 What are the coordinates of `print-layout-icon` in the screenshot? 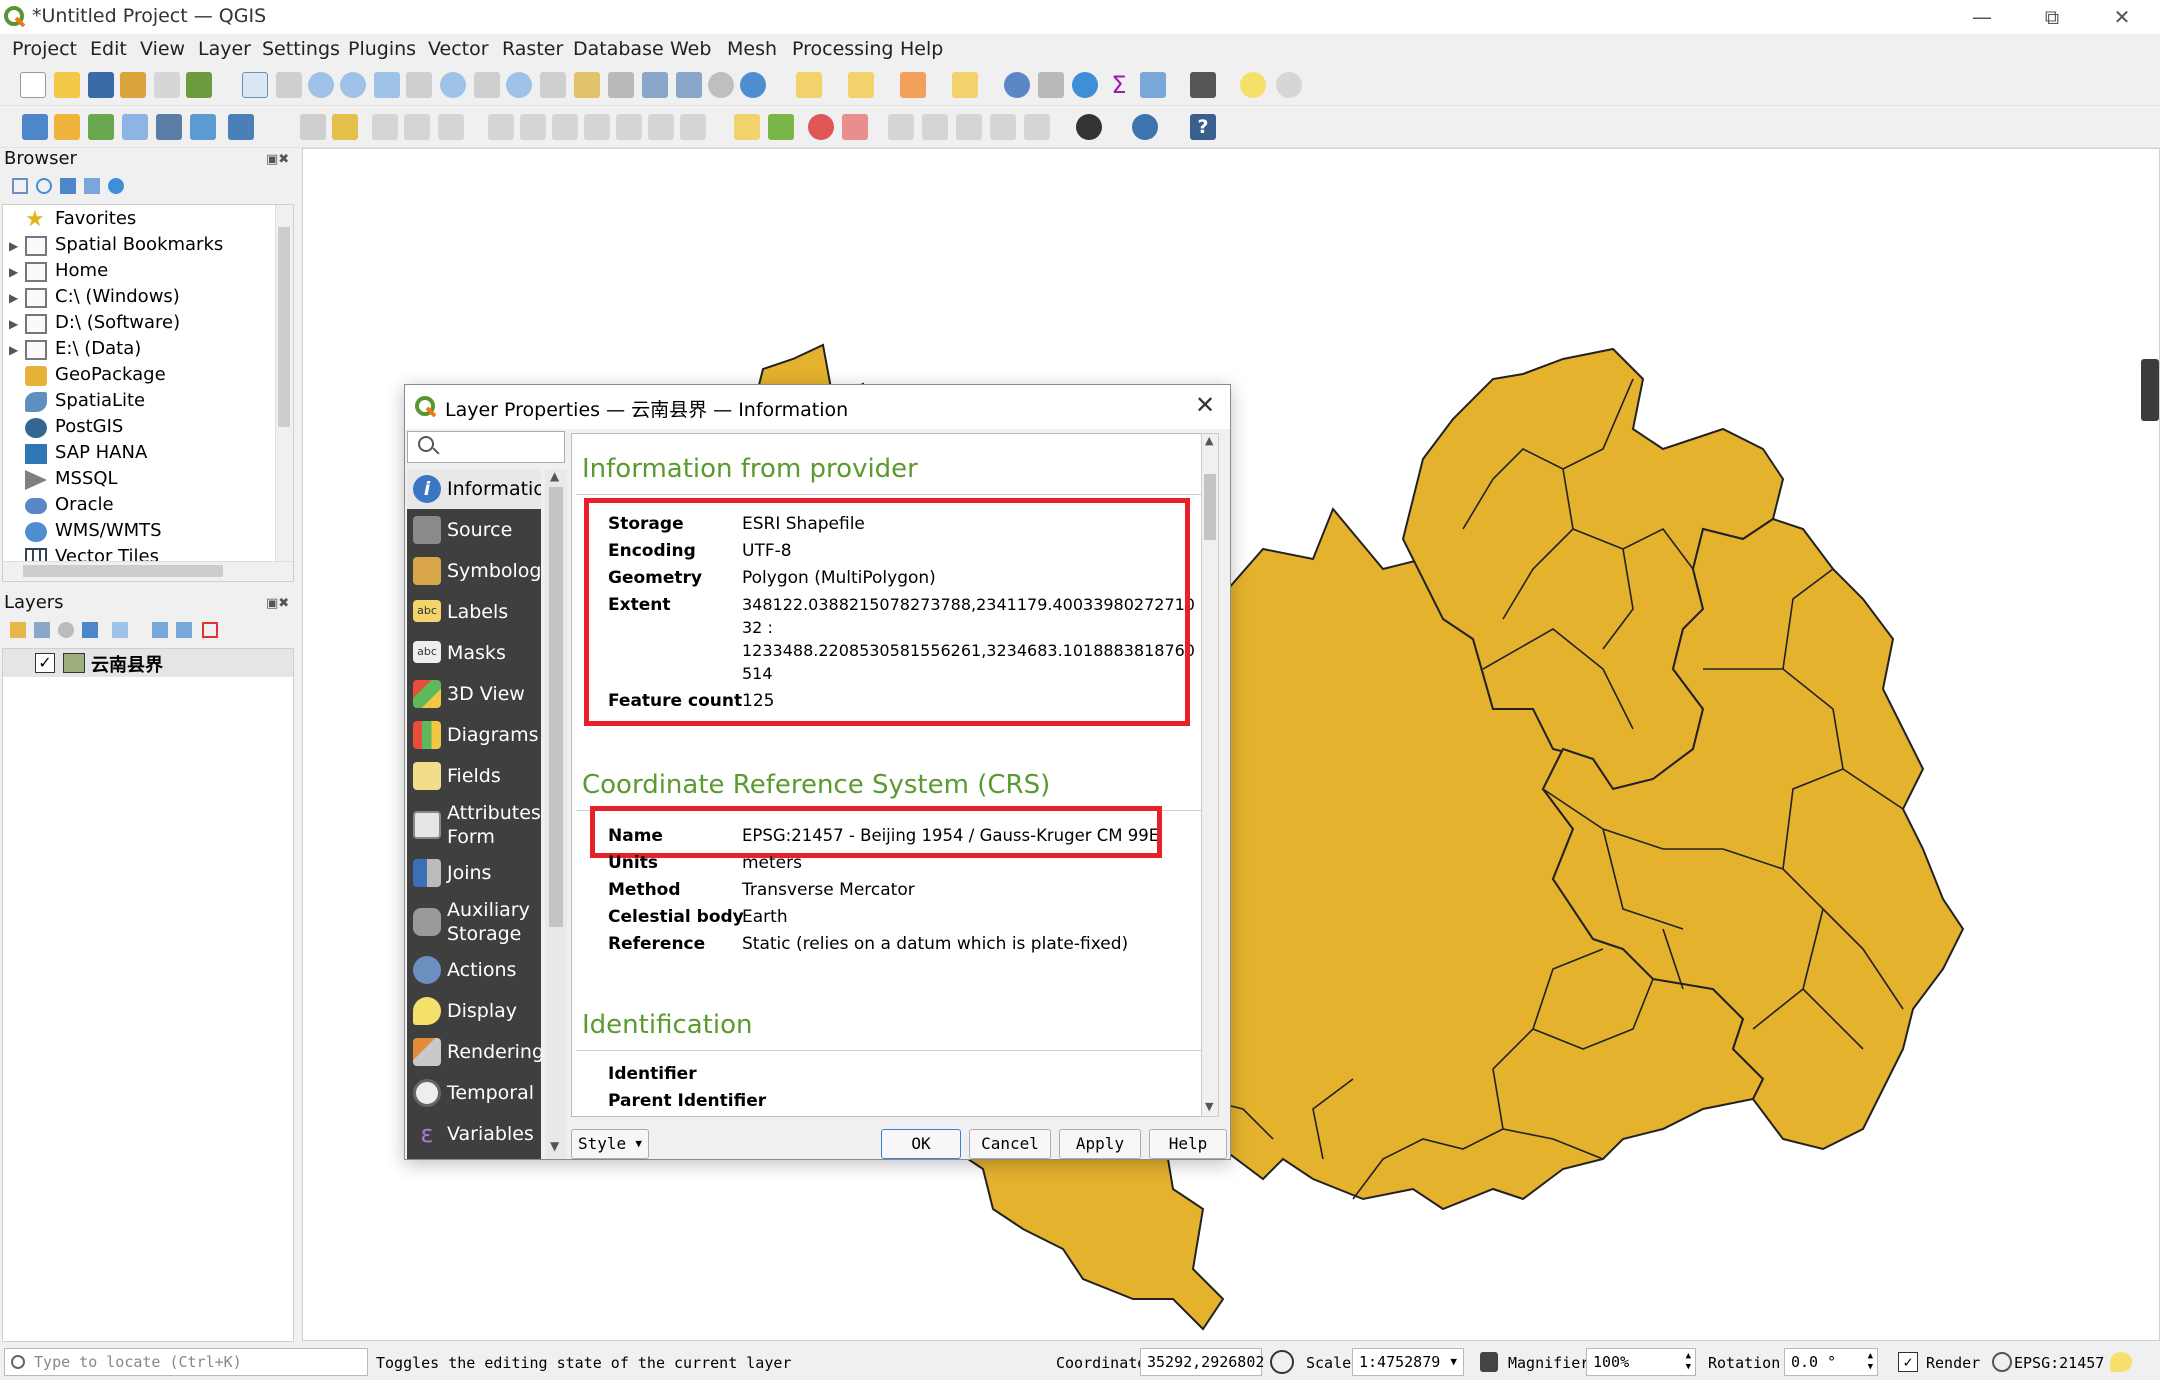 It's located at (167, 85).